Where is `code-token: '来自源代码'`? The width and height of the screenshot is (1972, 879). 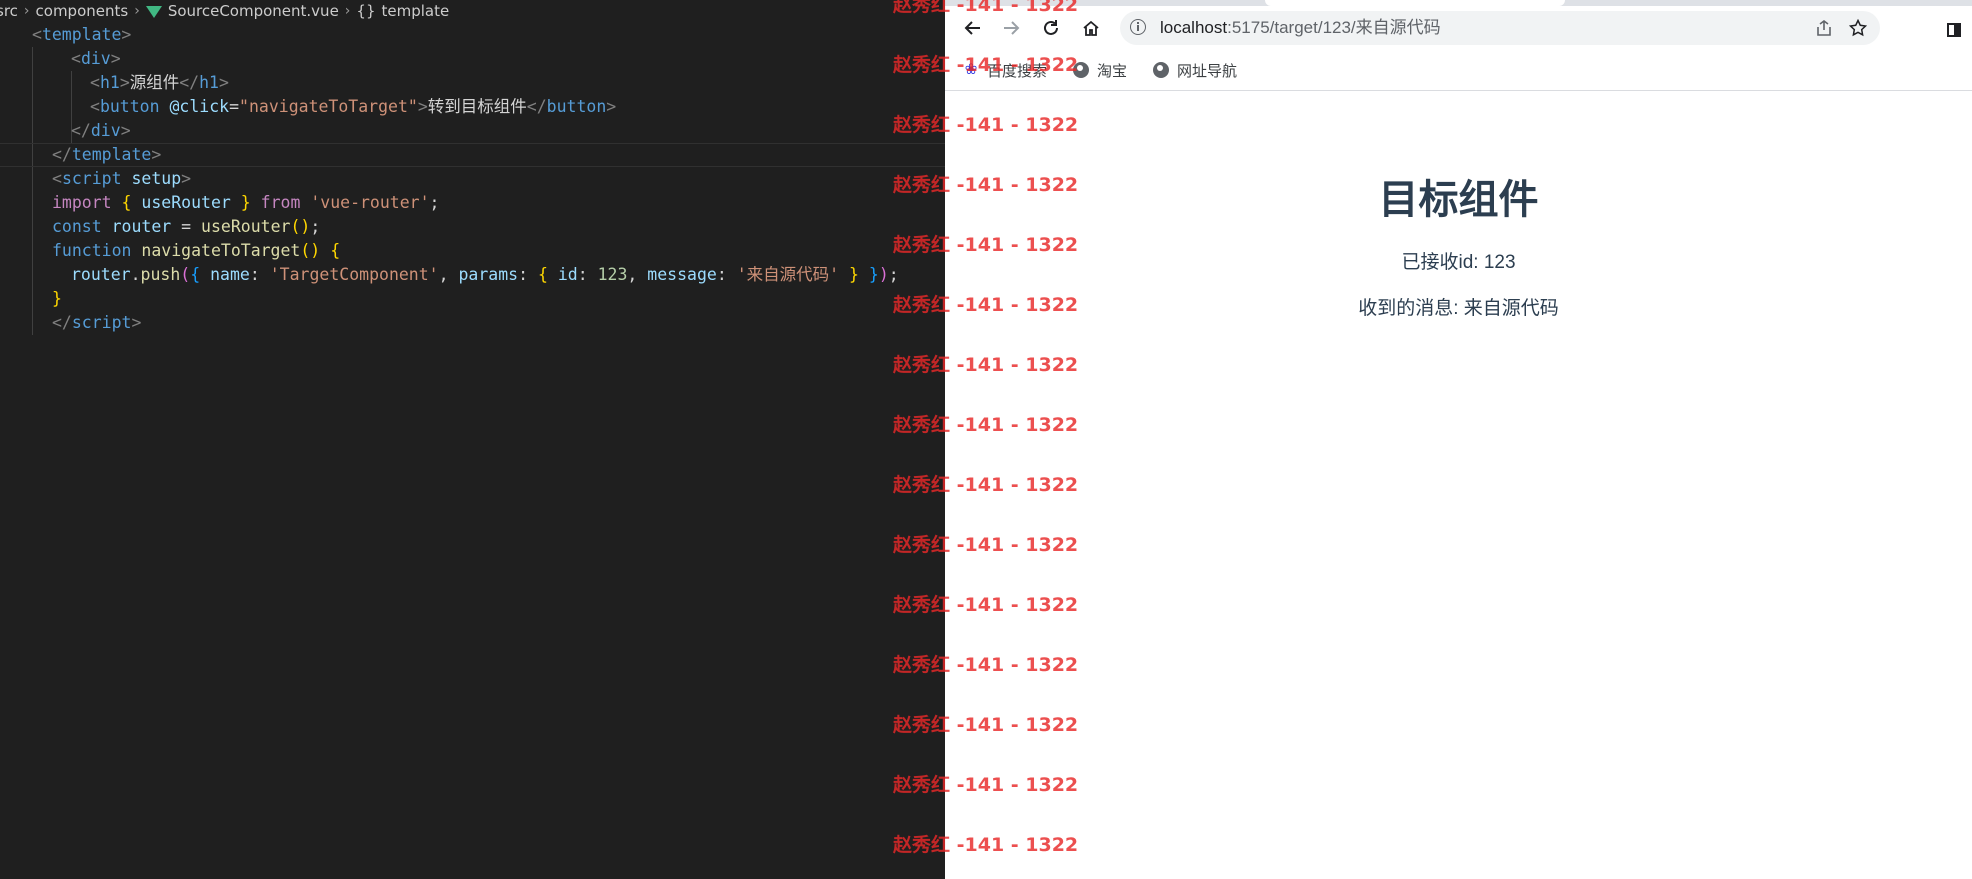
code-token: '来自源代码' is located at coordinates (788, 274).